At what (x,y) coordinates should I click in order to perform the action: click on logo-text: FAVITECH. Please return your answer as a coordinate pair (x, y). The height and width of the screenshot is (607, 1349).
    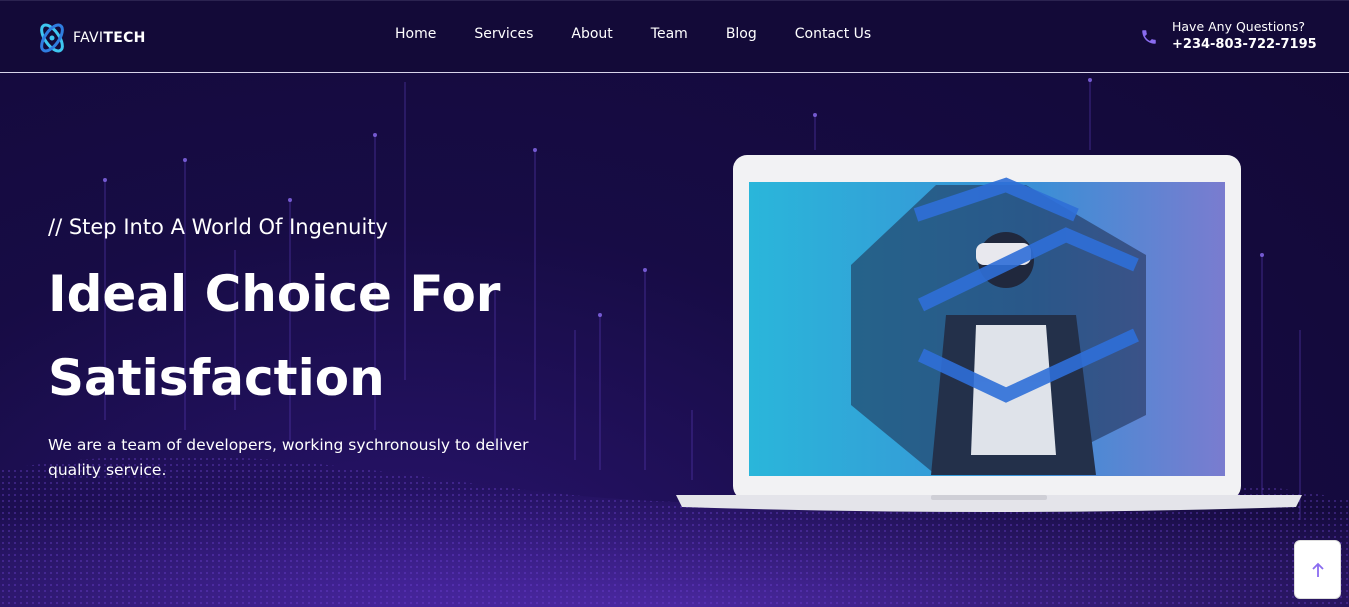
    Looking at the image, I should click on (109, 38).